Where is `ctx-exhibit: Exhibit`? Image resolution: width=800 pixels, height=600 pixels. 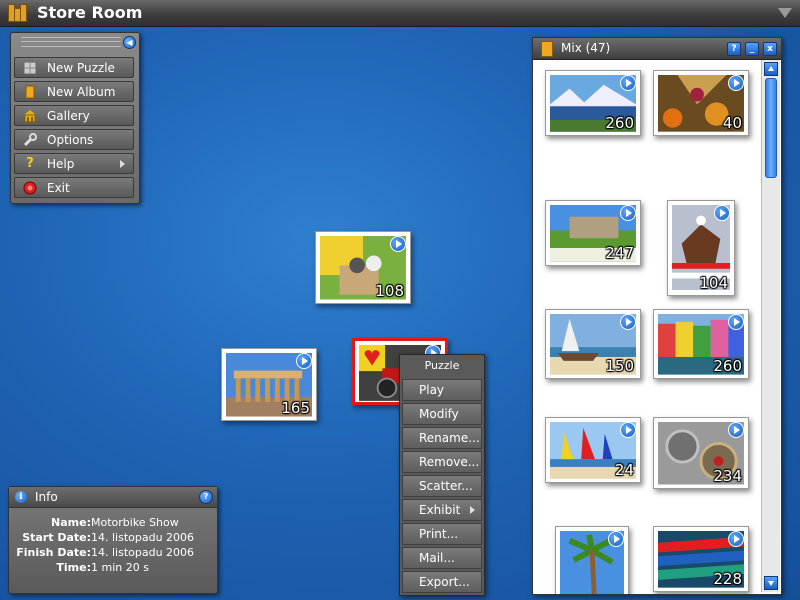 ctx-exhibit: Exhibit is located at coordinates (442, 510).